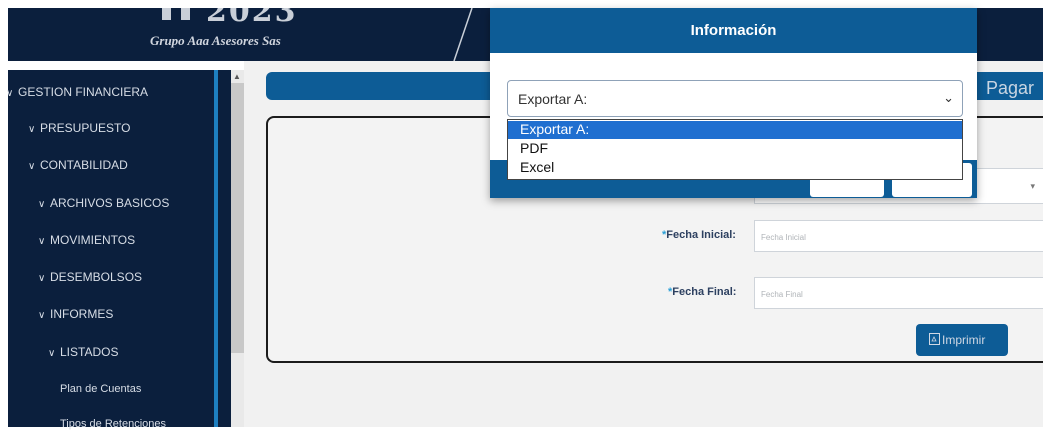 The image size is (1043, 430). Describe the element at coordinates (1032, 186) in the screenshot. I see `chevron-down-icon: ▾` at that location.